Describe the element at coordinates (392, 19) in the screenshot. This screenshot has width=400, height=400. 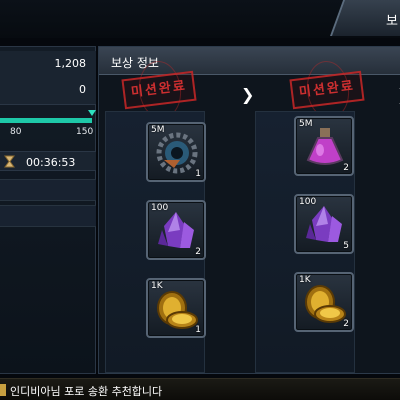
I see `top-tab-label: 보` at that location.